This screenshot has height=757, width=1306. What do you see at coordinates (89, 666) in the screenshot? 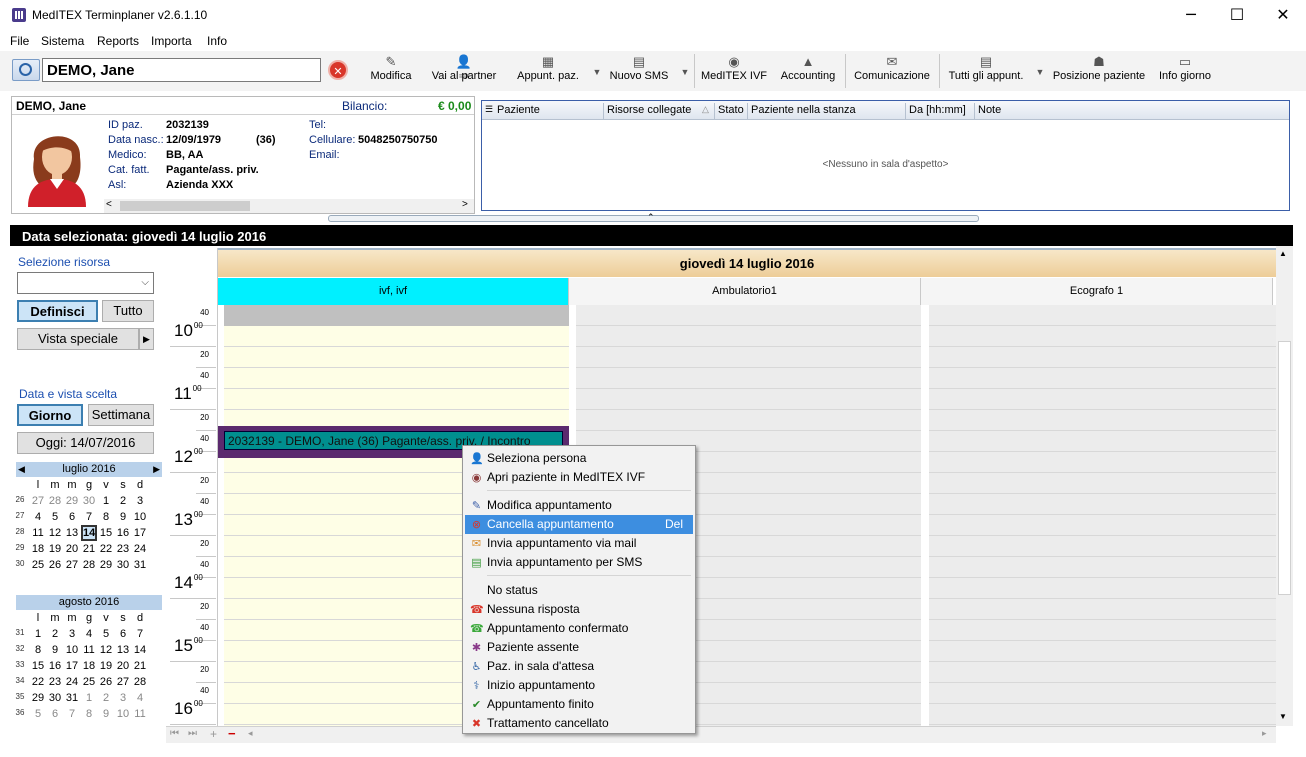
I see `calendar-day: 18` at bounding box center [89, 666].